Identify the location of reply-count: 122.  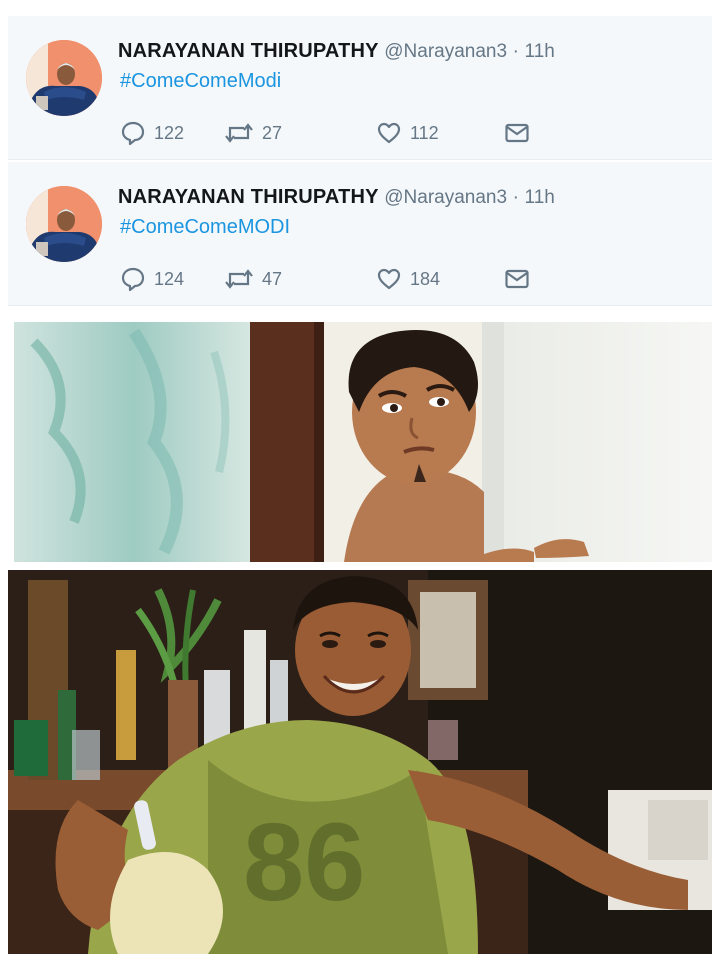
(169, 132).